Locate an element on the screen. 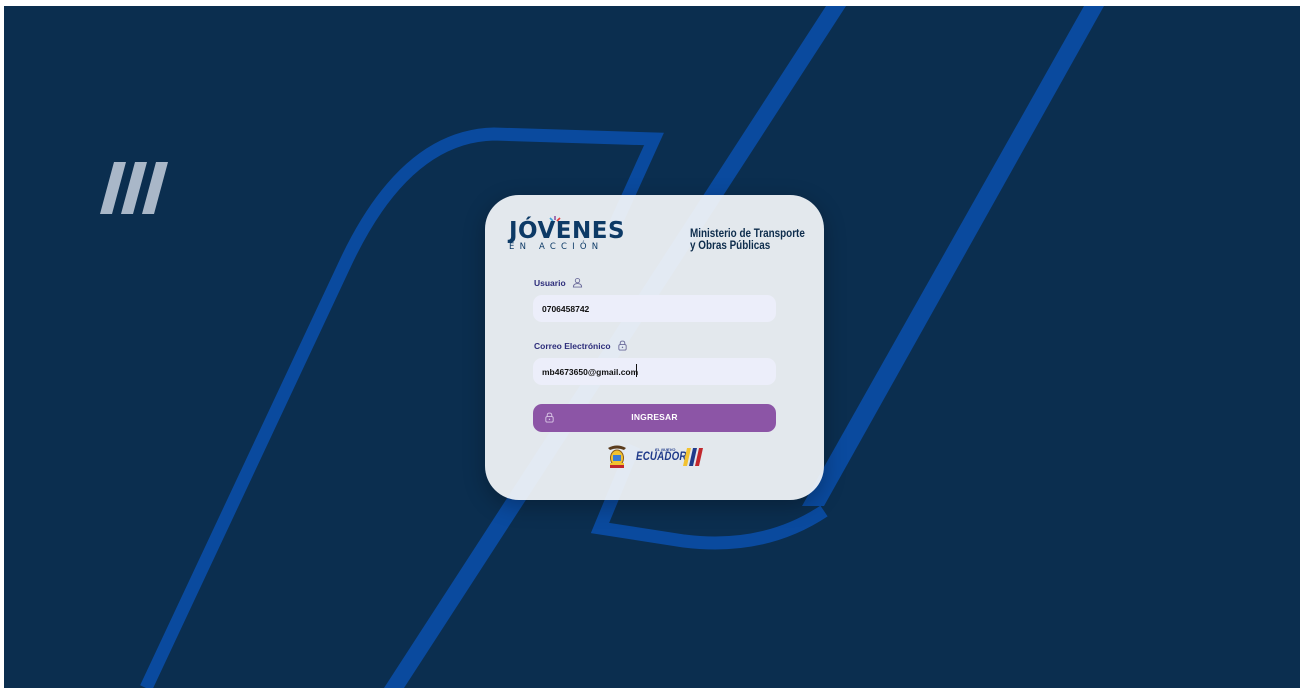 This screenshot has height=688, width=1304. usuario-label: Usuario is located at coordinates (558, 282).